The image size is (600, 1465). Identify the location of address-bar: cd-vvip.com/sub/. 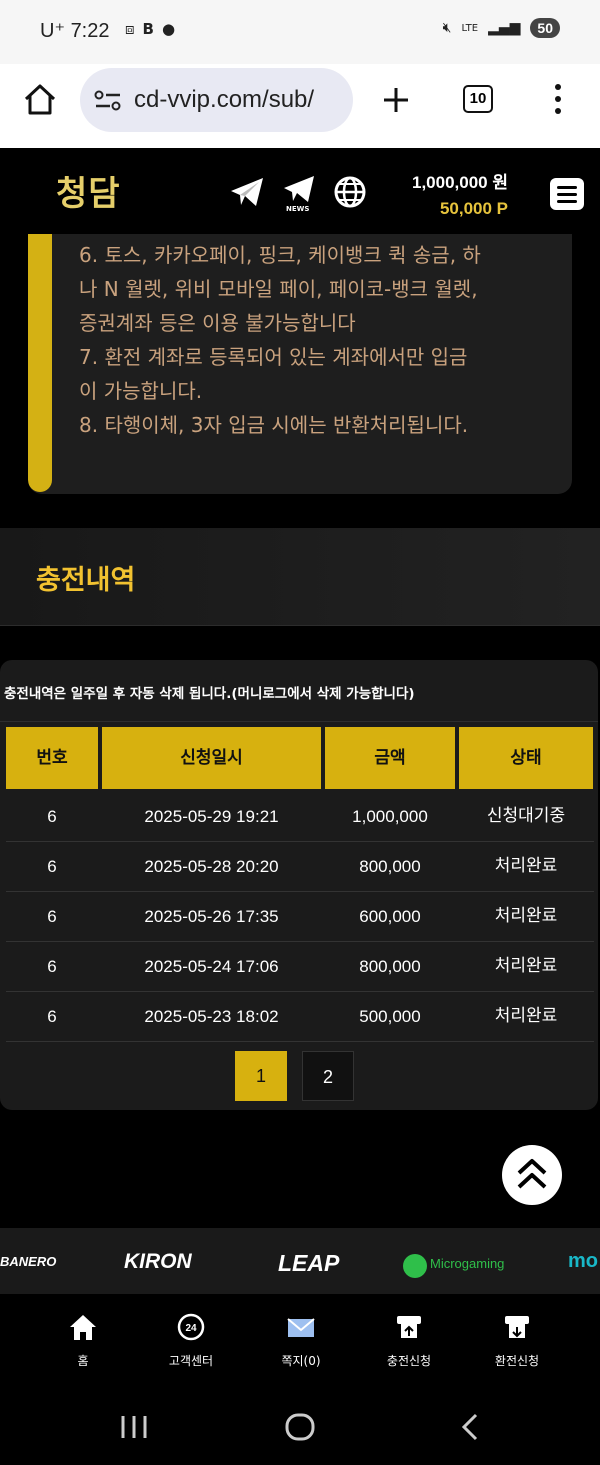
(216, 100).